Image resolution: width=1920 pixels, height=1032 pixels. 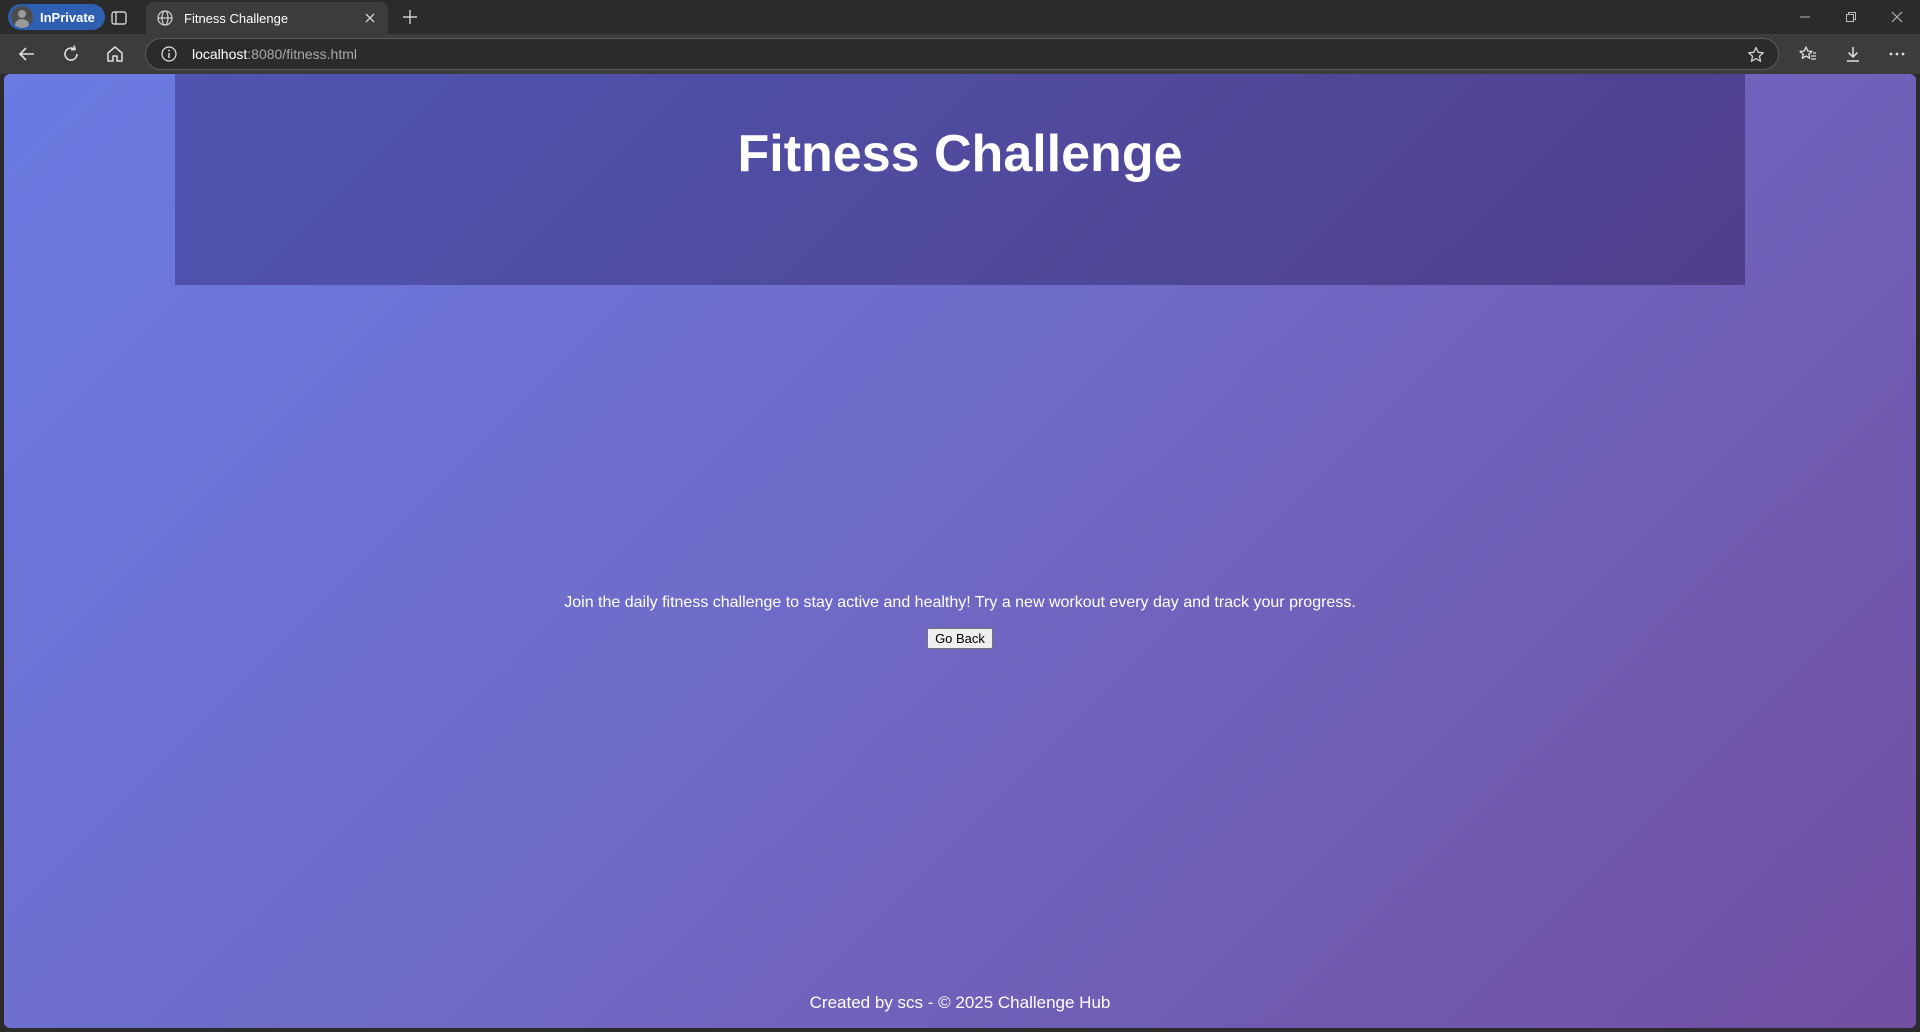 I want to click on minimize-icon, so click(x=1805, y=17).